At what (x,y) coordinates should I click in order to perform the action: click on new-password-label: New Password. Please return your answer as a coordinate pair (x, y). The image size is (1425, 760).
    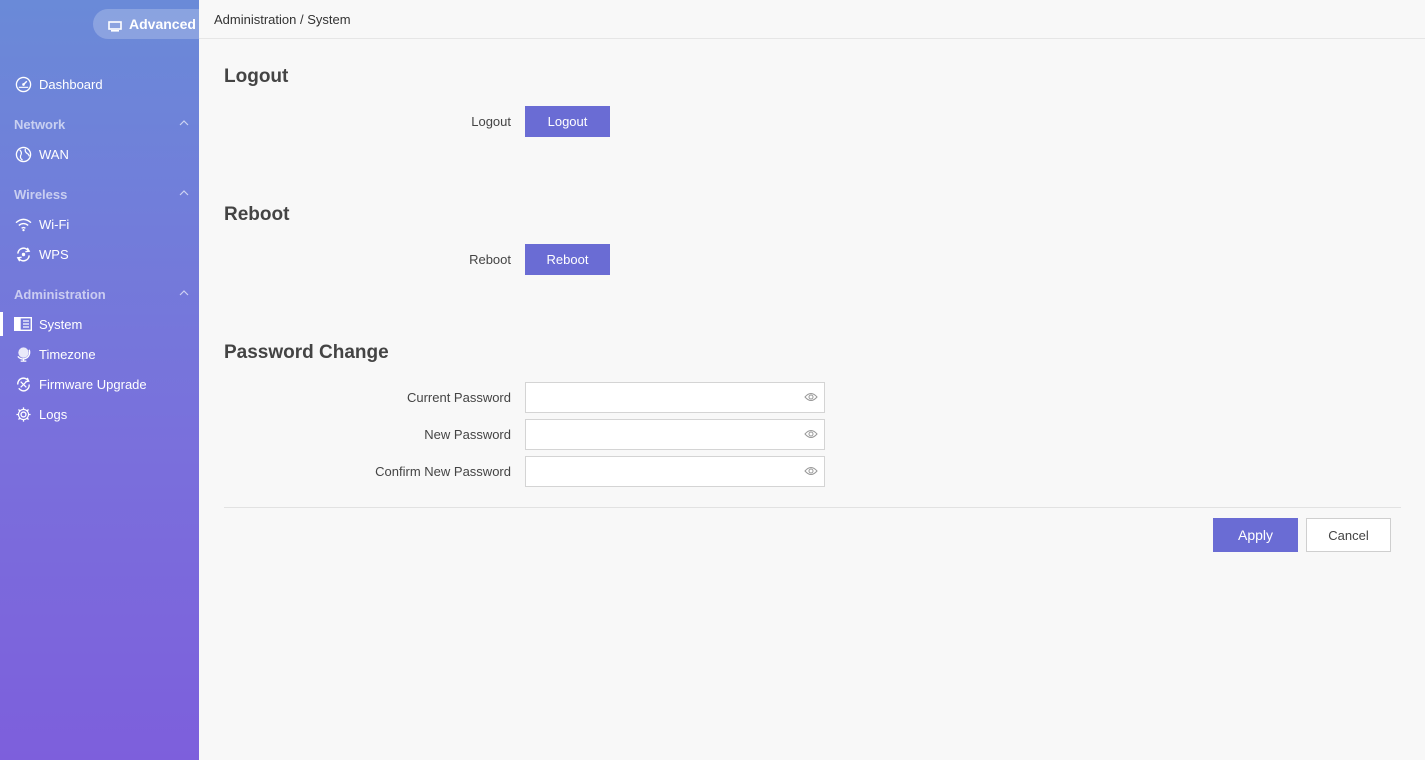
    Looking at the image, I should click on (467, 434).